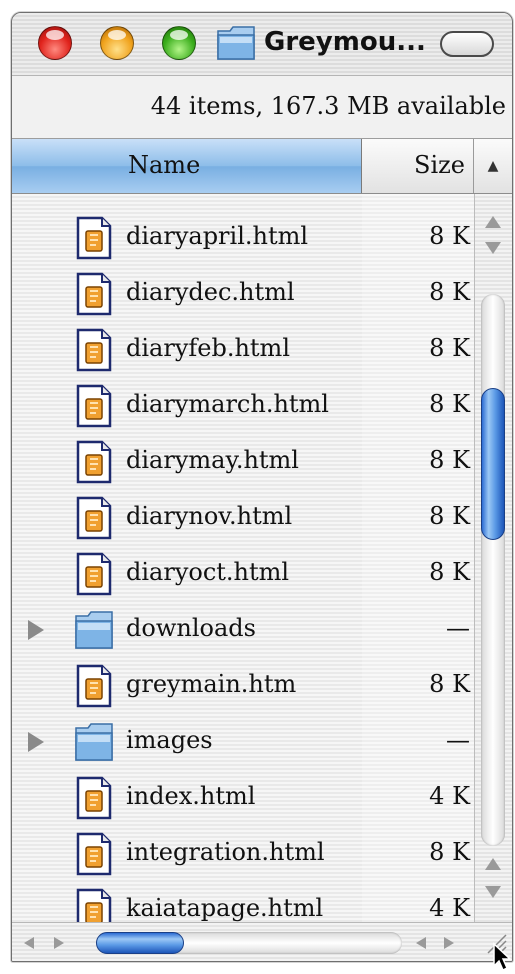 Image resolution: width=515 pixels, height=974 pixels. I want to click on column-headers: Name Size ▲, so click(262, 166).